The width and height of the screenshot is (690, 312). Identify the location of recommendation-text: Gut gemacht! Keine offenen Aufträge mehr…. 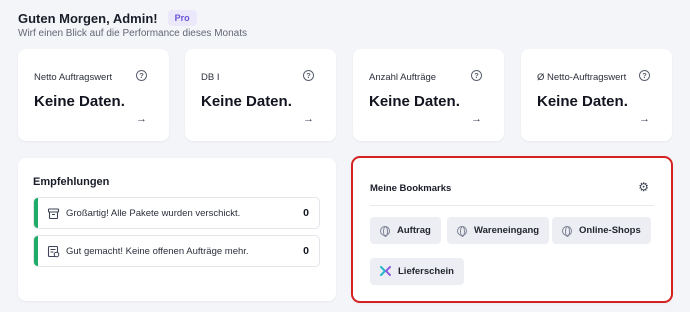
(157, 251).